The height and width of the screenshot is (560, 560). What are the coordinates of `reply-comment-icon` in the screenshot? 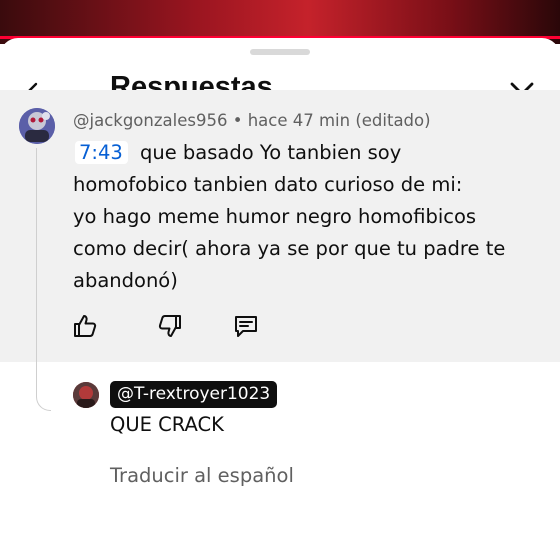 It's located at (246, 326).